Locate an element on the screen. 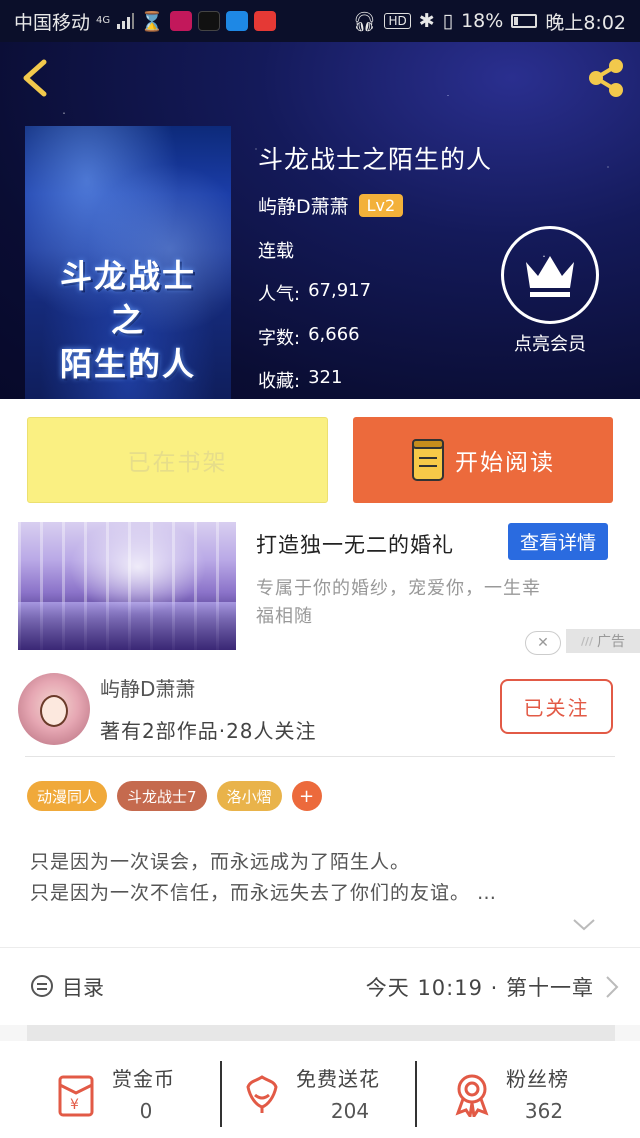 This screenshot has width=640, height=1138. cover-title-line: 之 is located at coordinates (127, 320).